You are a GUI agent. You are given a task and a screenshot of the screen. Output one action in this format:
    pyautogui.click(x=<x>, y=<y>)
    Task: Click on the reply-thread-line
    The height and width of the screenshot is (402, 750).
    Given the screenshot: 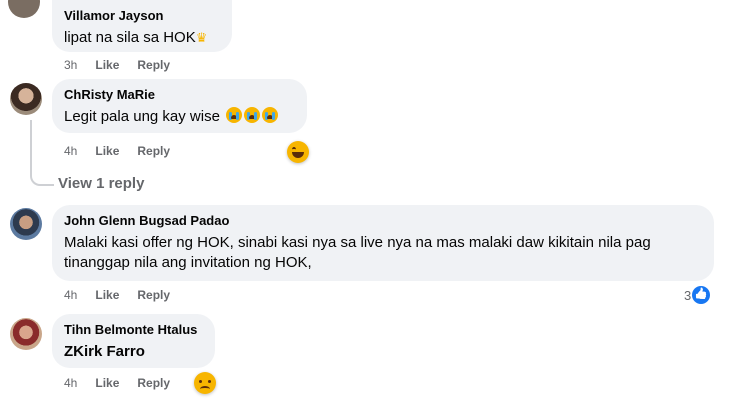 What is the action you would take?
    pyautogui.click(x=42, y=153)
    